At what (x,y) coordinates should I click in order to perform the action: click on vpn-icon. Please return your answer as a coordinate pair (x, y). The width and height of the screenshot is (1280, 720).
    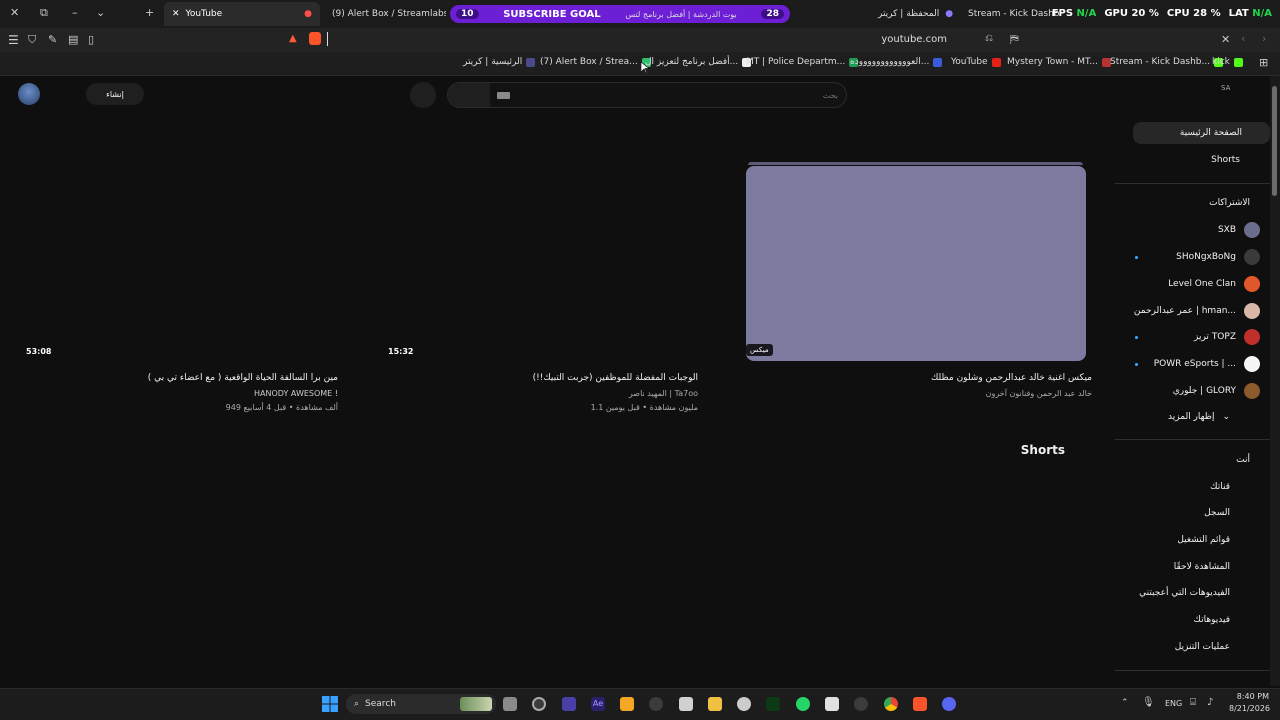
    Looking at the image, I should click on (569, 704).